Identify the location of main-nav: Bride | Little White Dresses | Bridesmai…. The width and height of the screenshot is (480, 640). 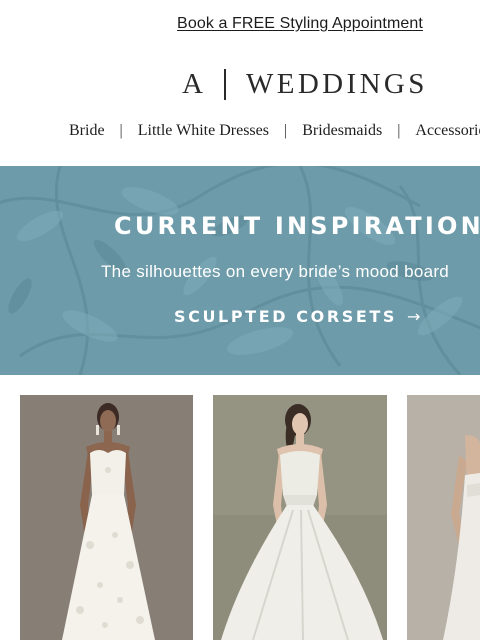
(274, 131).